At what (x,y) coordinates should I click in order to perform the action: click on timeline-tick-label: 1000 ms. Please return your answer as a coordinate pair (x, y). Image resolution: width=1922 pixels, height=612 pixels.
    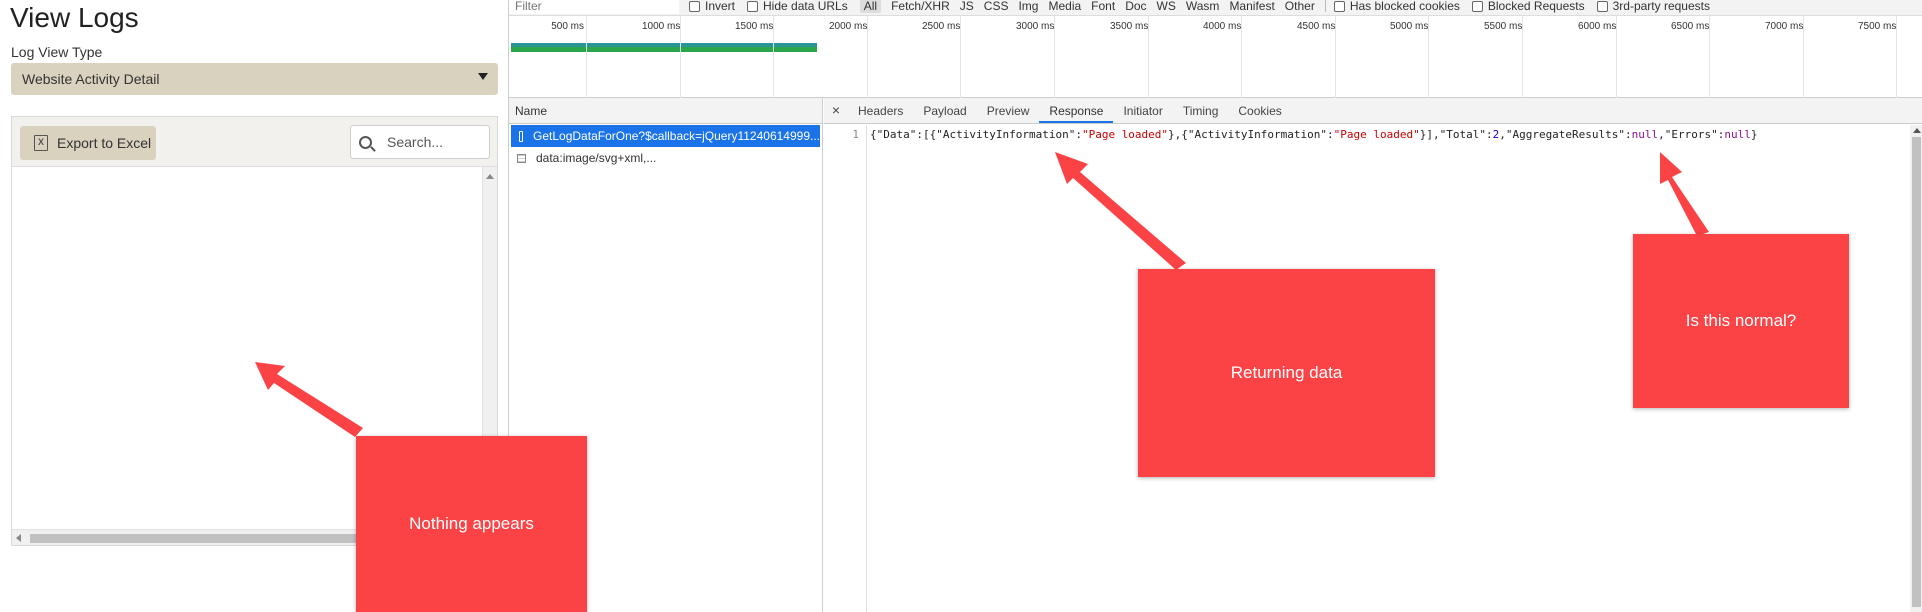
    Looking at the image, I should click on (661, 26).